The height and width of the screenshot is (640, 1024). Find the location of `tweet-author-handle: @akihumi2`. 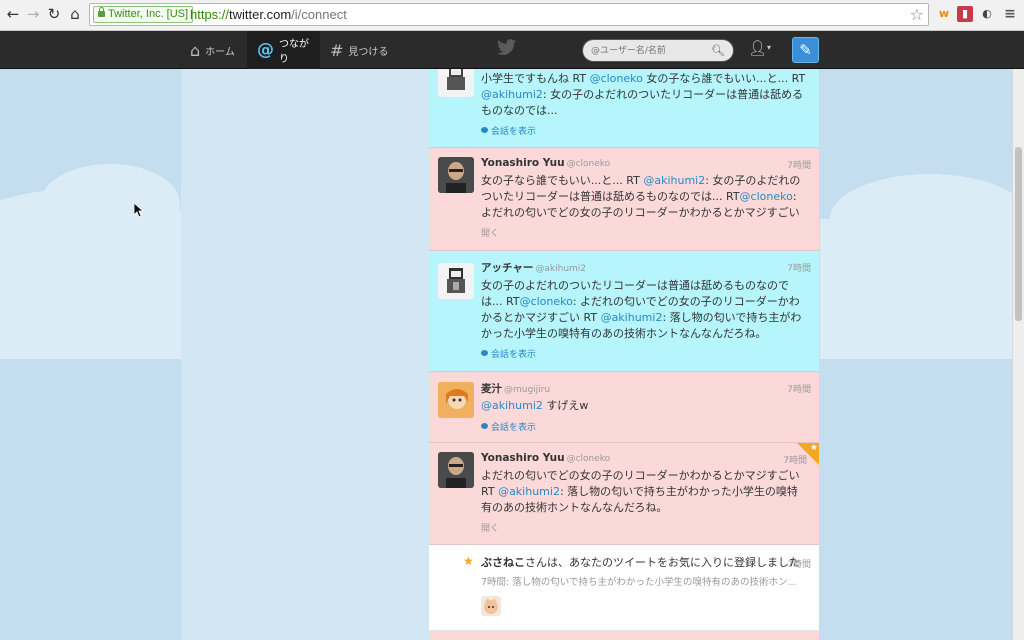

tweet-author-handle: @akihumi2 is located at coordinates (560, 269).